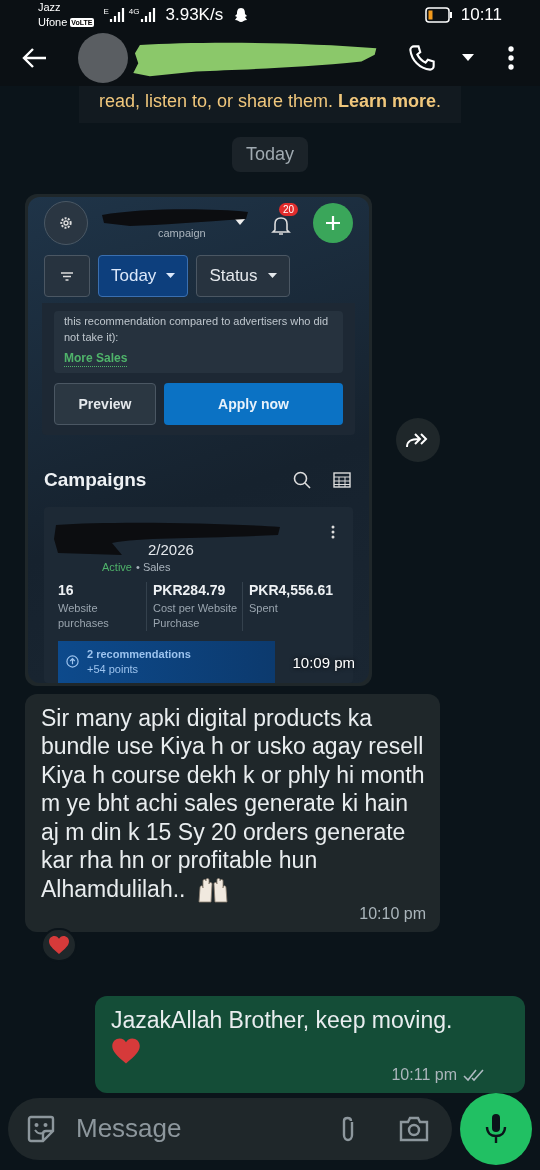 The image size is (540, 1170). What do you see at coordinates (195, 615) in the screenshot?
I see `metric-label: Cost per Website Purchase` at bounding box center [195, 615].